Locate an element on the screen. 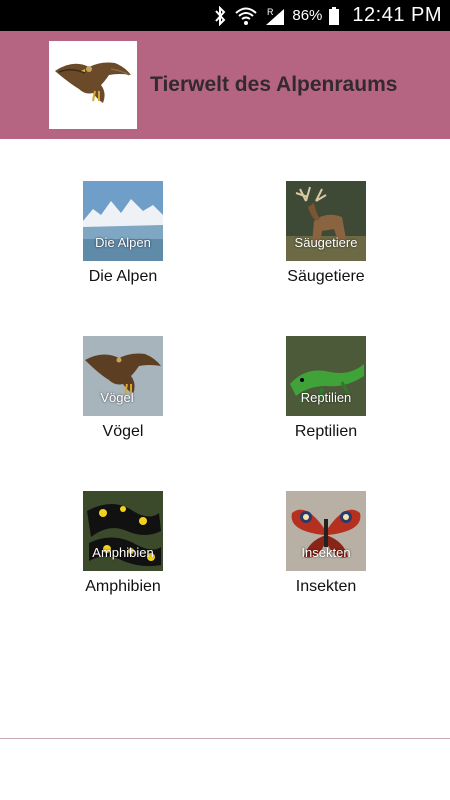 Image resolution: width=450 pixels, height=800 pixels. thumb-label: Die Alpen is located at coordinates (123, 242).